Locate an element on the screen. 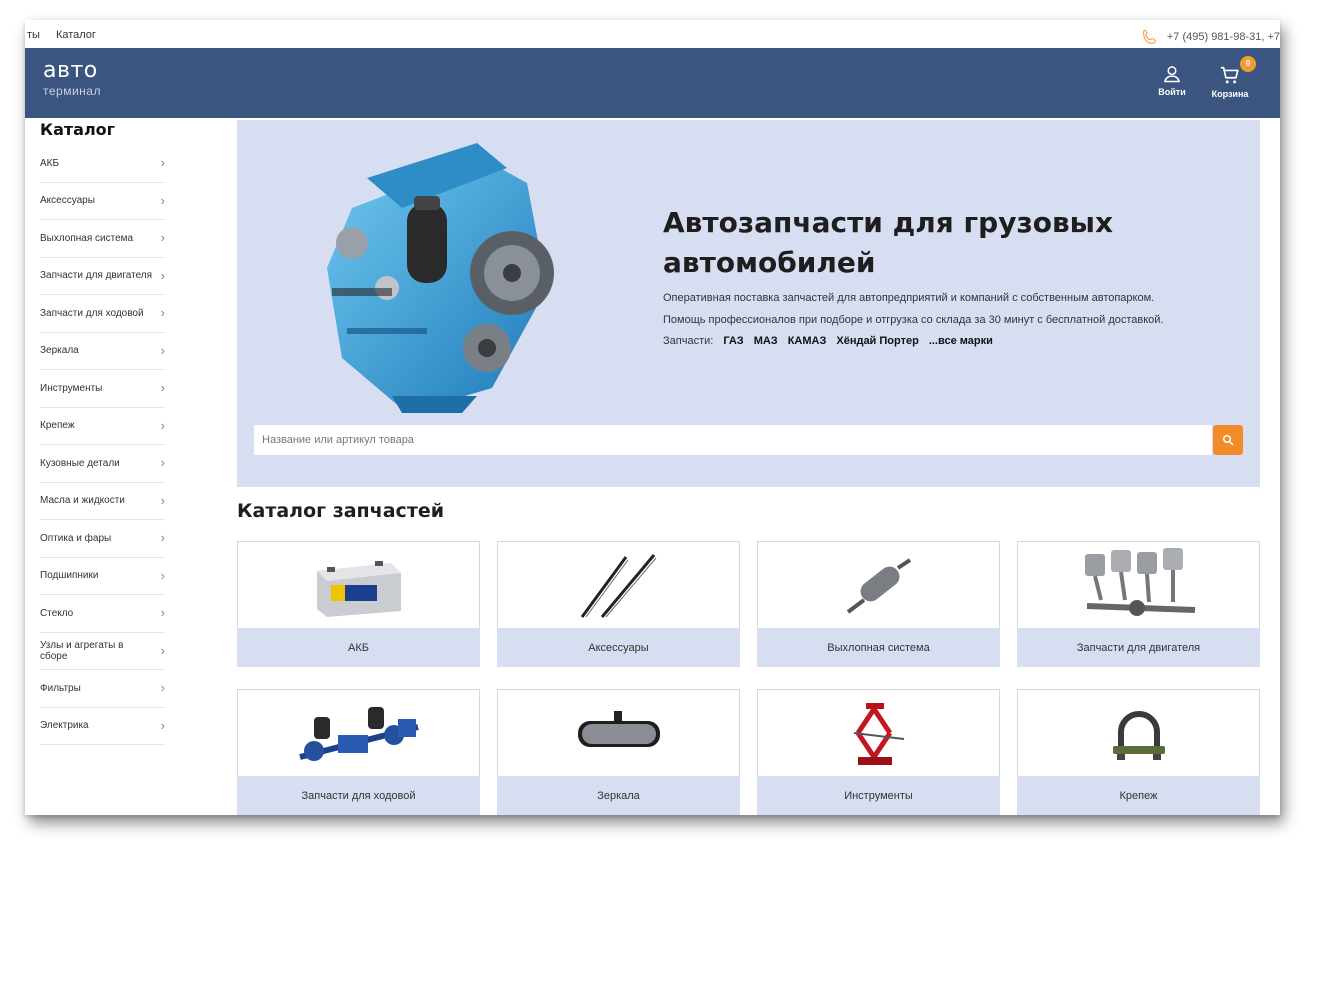 This screenshot has width=1331, height=997. sidebar-item: Оптика и фары › is located at coordinates (102, 539).